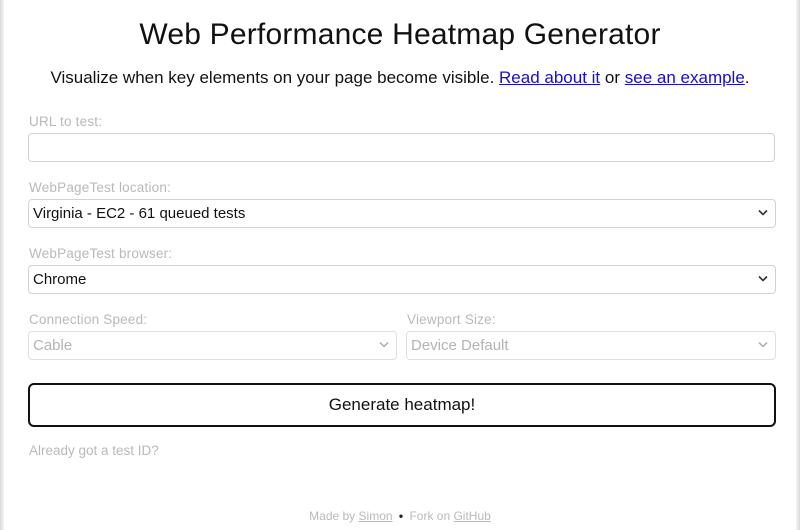 This screenshot has height=530, width=800. What do you see at coordinates (376, 516) in the screenshot?
I see `author-link: Simon` at bounding box center [376, 516].